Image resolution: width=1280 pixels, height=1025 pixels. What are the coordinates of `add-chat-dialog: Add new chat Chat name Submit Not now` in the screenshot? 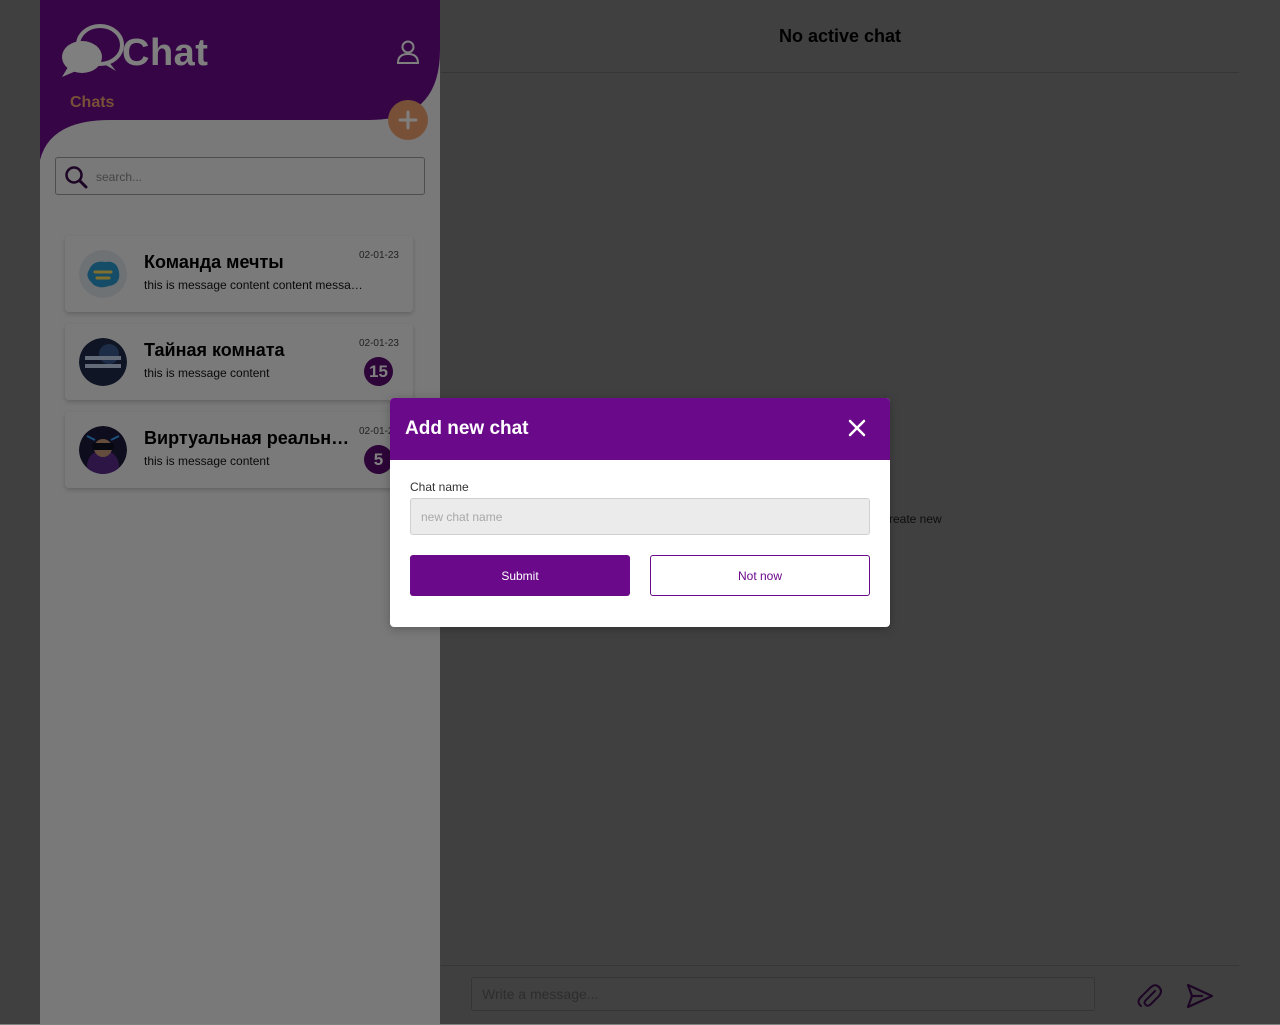 It's located at (640, 512).